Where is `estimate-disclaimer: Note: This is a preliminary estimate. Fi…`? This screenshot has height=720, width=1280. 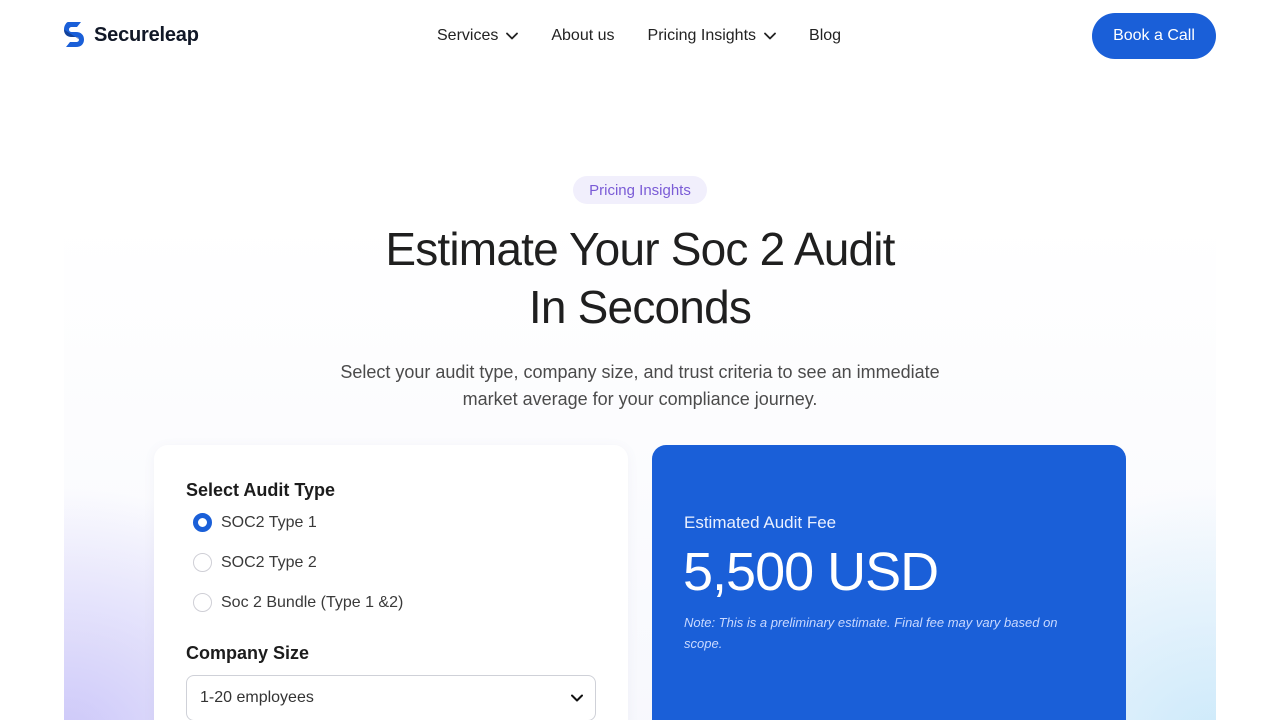
estimate-disclaimer: Note: This is a preliminary estimate. Fi… is located at coordinates (871, 633).